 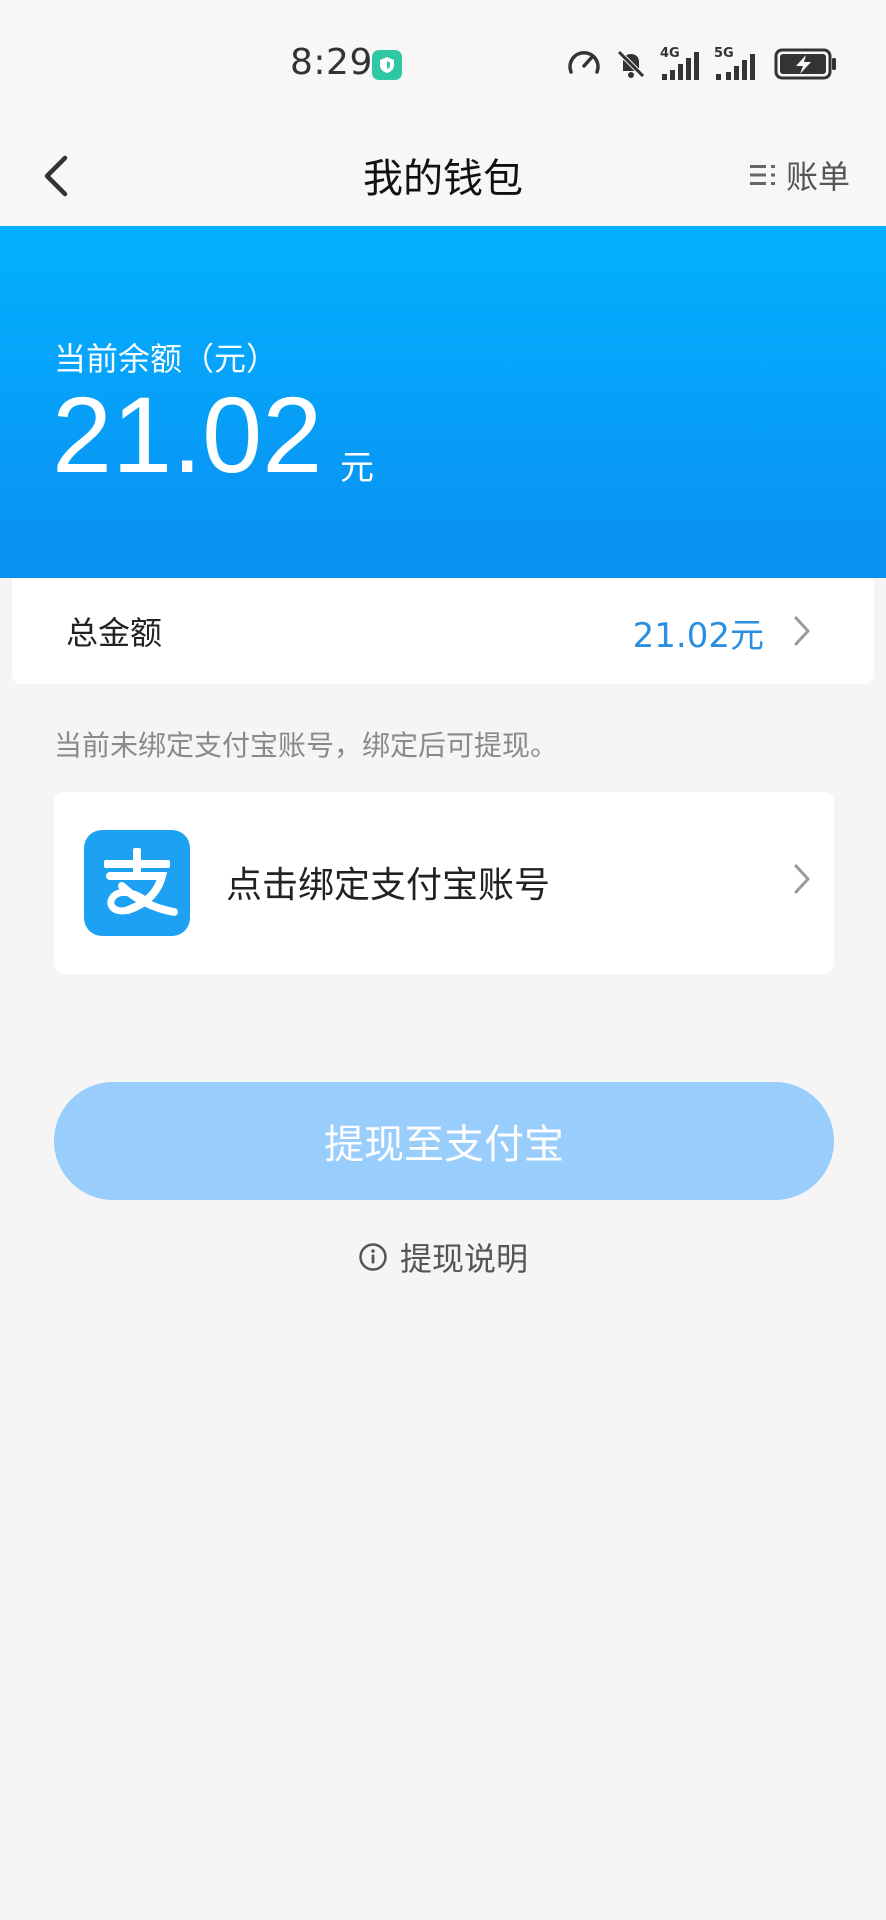 What do you see at coordinates (444, 1141) in the screenshot?
I see `withdraw-to-alipay-button: 提现至支付宝` at bounding box center [444, 1141].